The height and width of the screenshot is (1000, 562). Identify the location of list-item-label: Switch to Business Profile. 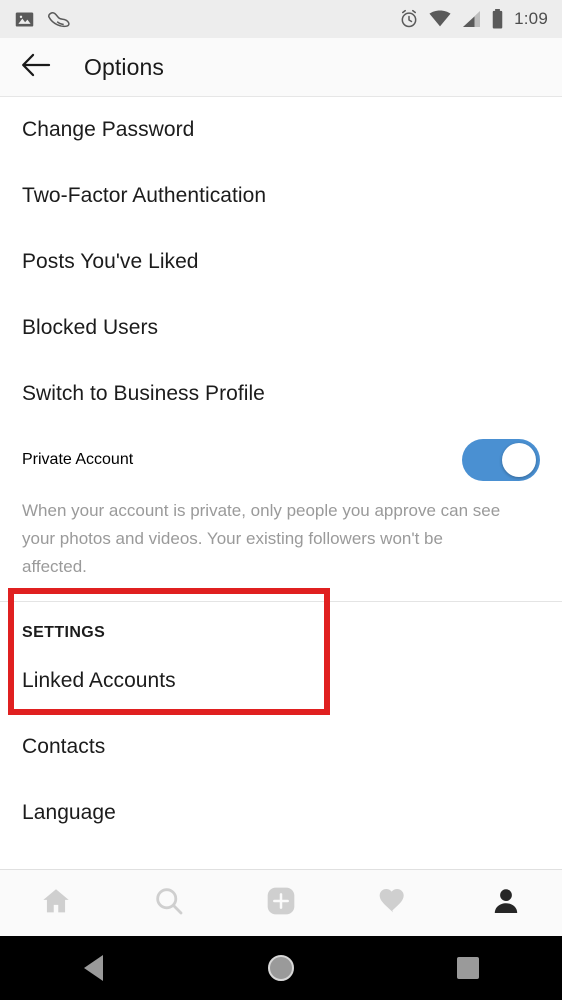
(143, 393).